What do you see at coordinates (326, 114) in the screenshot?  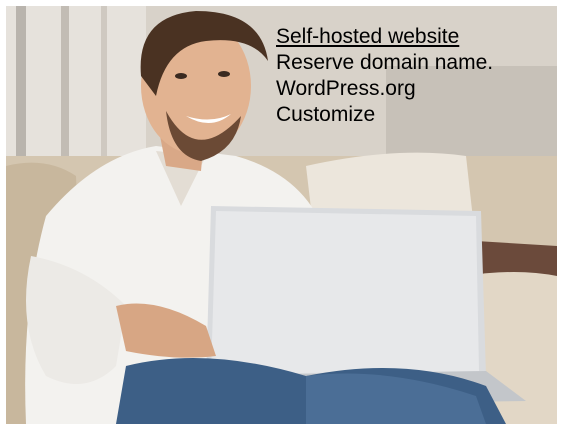 I see `caption-item: Customize` at bounding box center [326, 114].